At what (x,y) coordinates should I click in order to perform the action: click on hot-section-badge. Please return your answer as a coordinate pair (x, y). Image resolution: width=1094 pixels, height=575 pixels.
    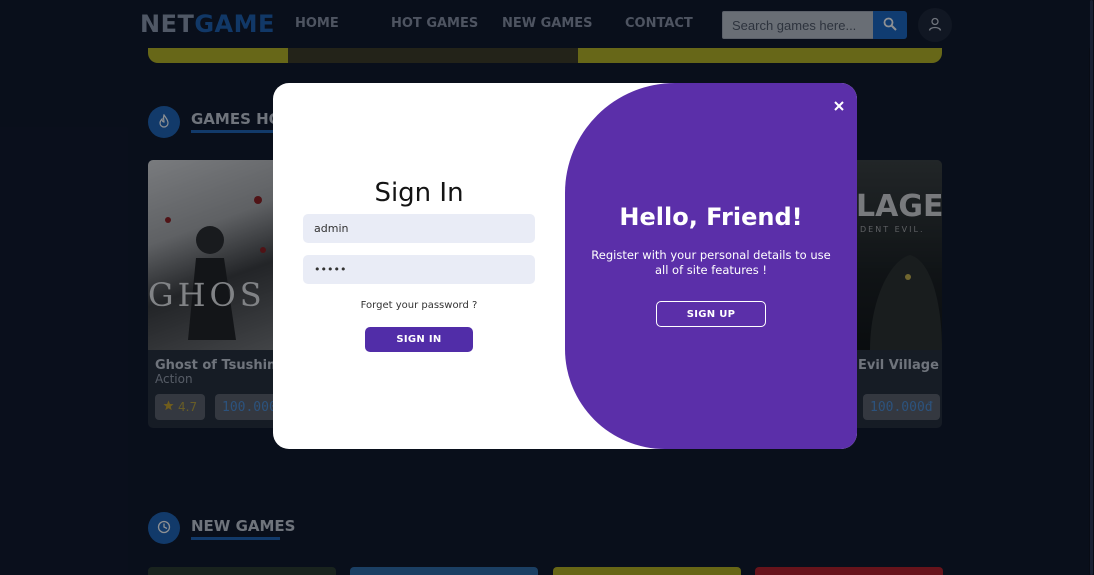
    Looking at the image, I should click on (164, 122).